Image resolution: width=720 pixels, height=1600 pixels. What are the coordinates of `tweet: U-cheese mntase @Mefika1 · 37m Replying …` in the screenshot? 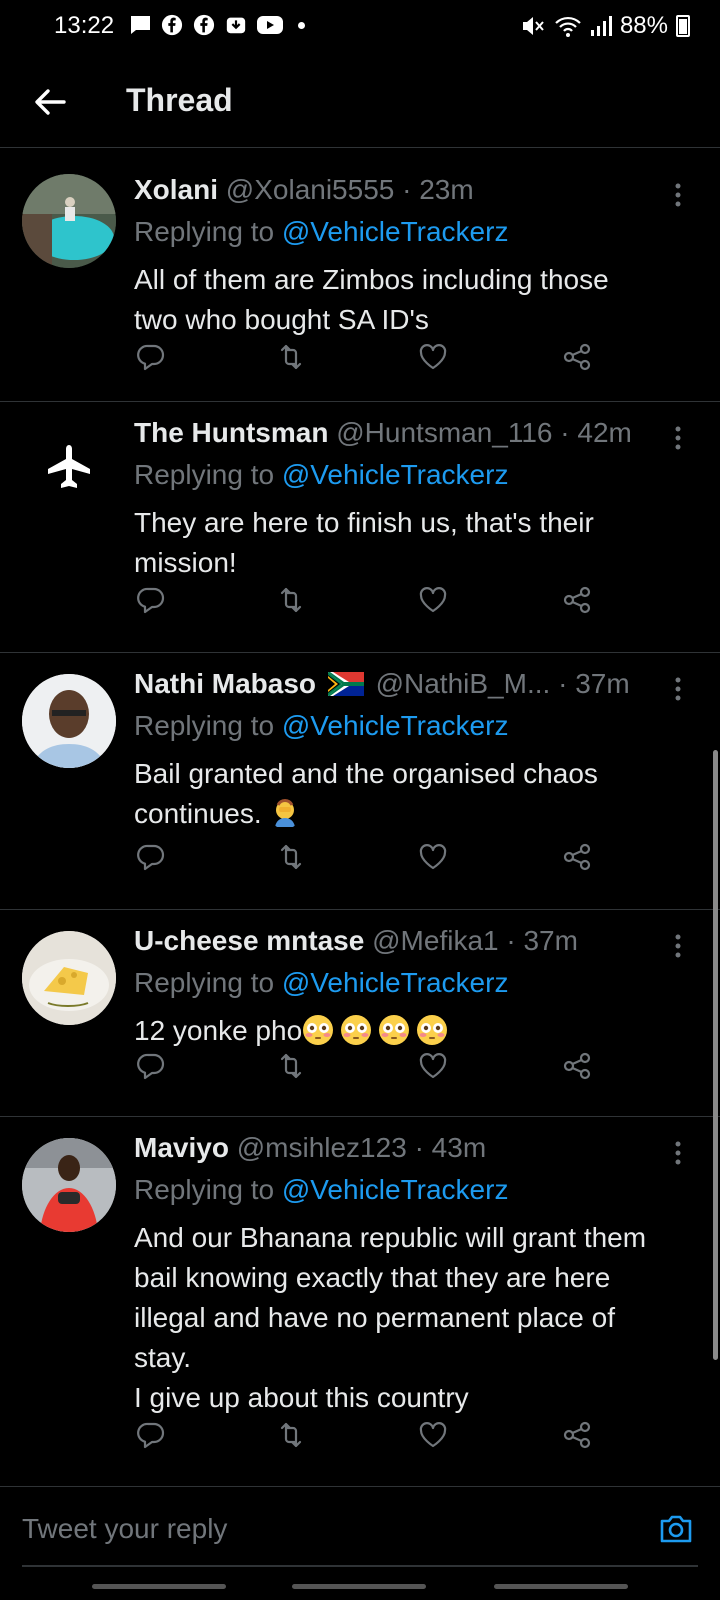 It's located at (360, 1014).